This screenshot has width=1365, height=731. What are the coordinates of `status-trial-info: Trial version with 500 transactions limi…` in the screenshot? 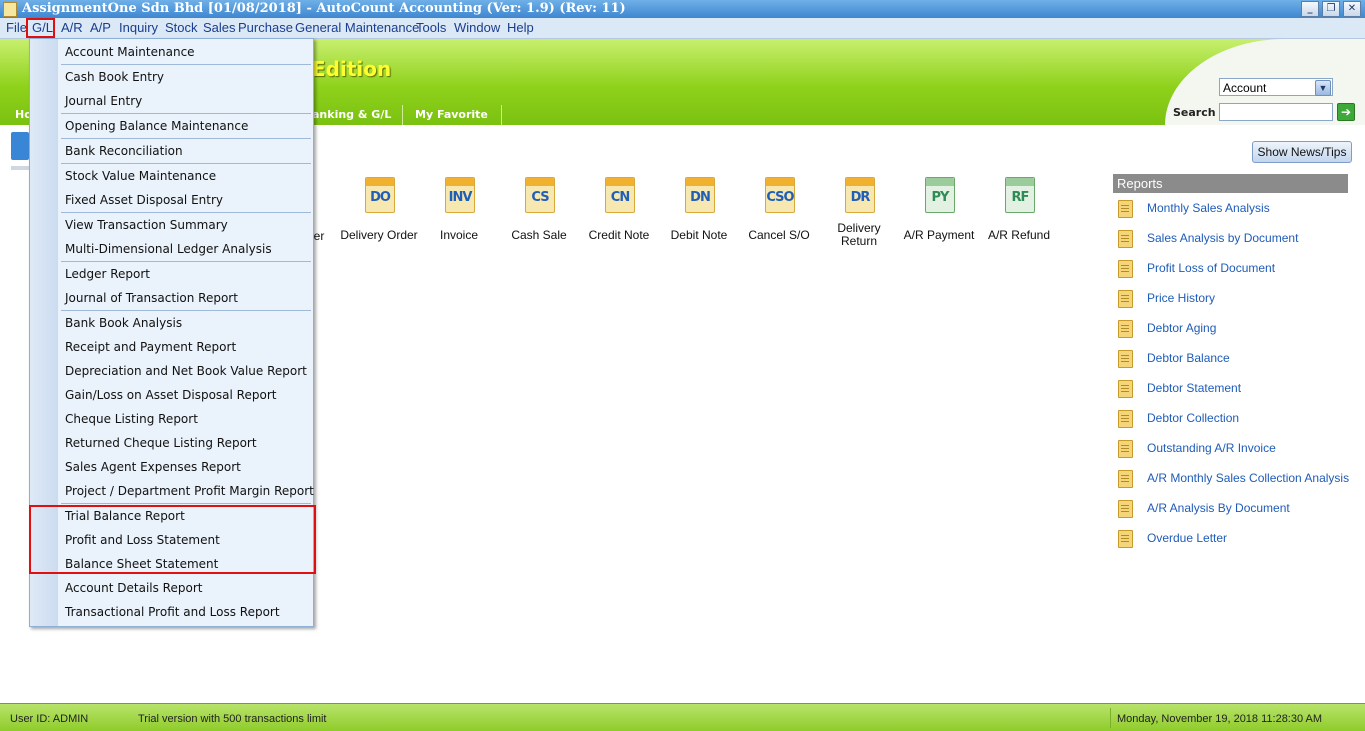 It's located at (232, 719).